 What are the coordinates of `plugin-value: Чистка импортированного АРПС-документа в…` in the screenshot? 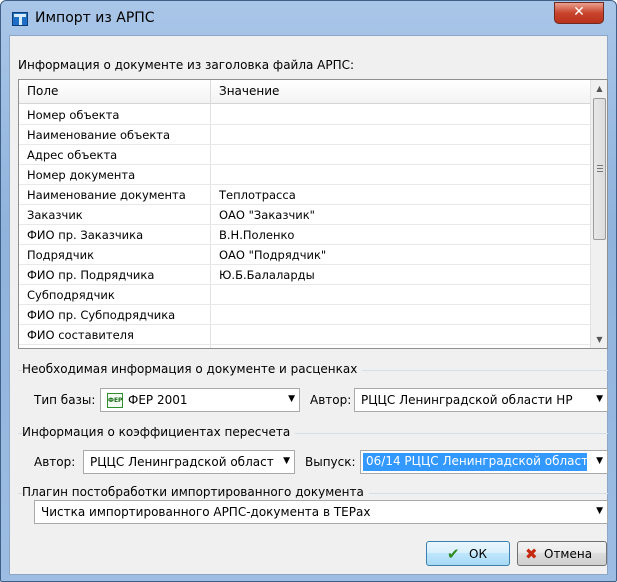 It's located at (206, 512).